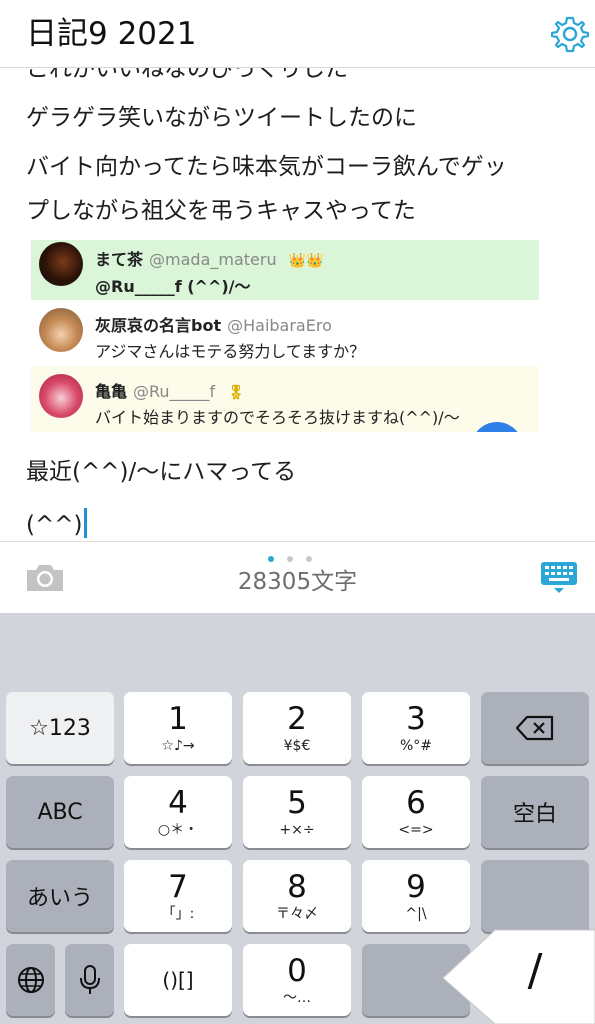  I want to click on space-key: 空白, so click(535, 812).